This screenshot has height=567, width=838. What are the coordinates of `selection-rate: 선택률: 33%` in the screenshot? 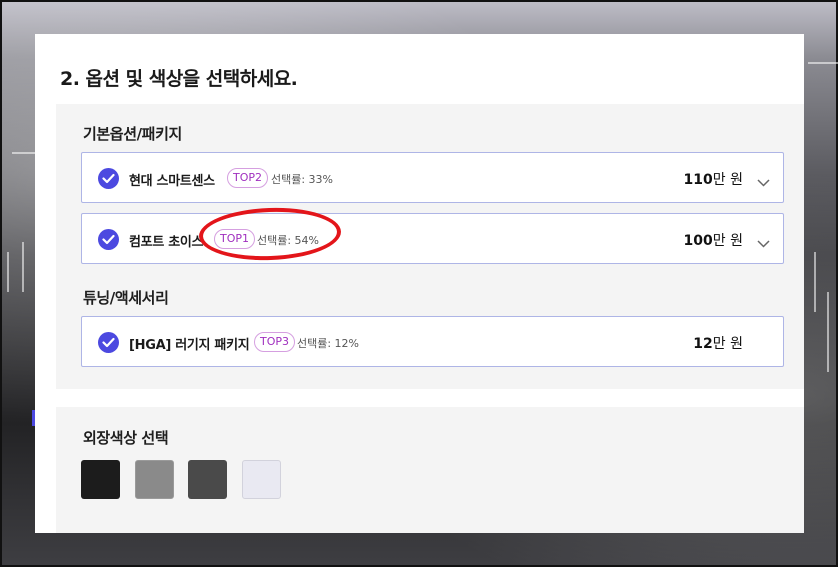 It's located at (302, 179).